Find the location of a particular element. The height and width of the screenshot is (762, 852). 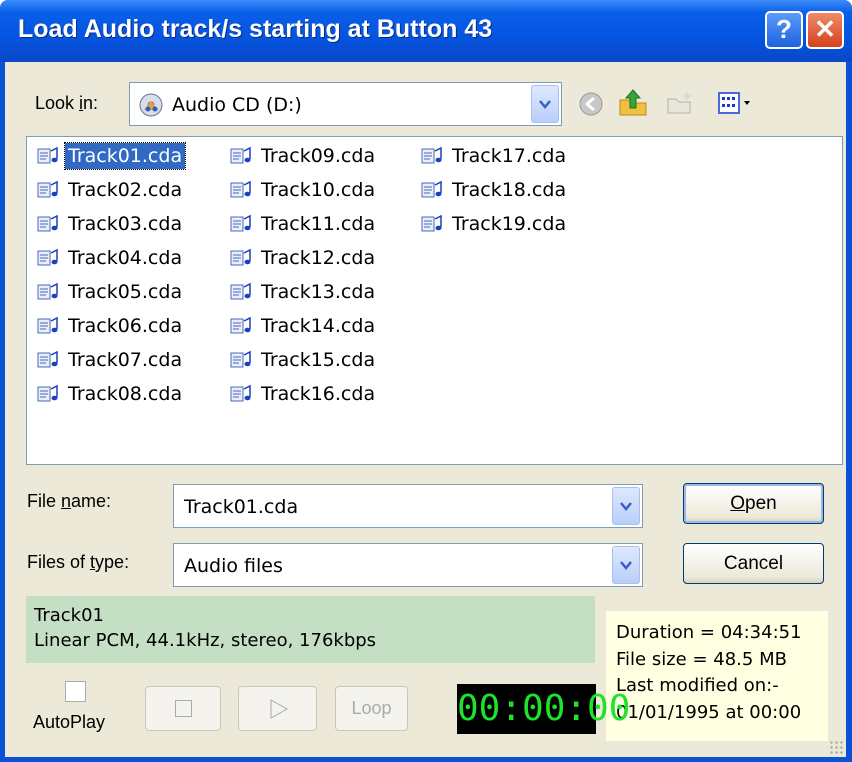

file-item-label: Track07.cda is located at coordinates (125, 360).